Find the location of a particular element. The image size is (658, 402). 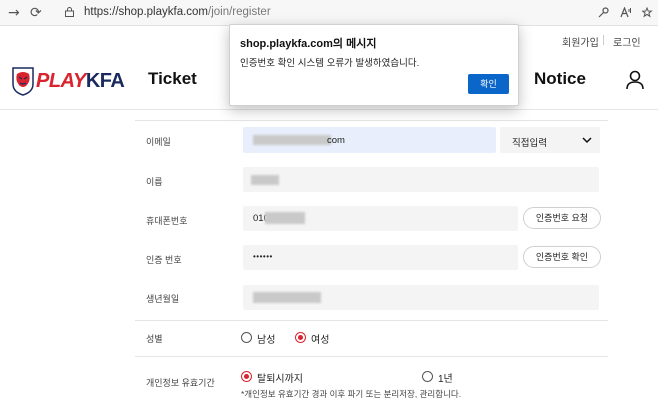

kfa-tiger-logo-icon is located at coordinates (23, 81).